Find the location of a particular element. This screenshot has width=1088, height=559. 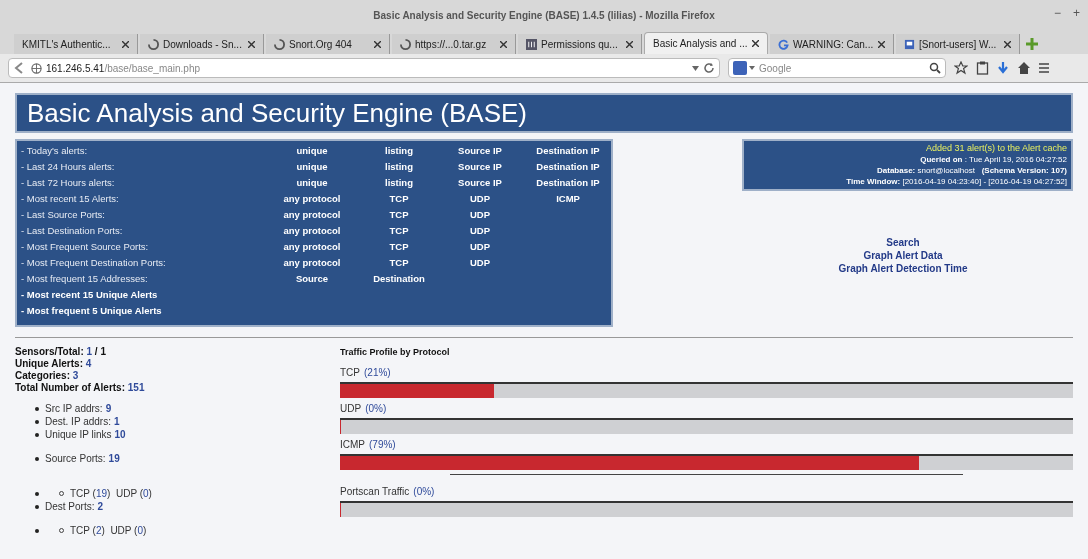

address-field: 161.246.5.41/base/base_main.php is located at coordinates (364, 68).